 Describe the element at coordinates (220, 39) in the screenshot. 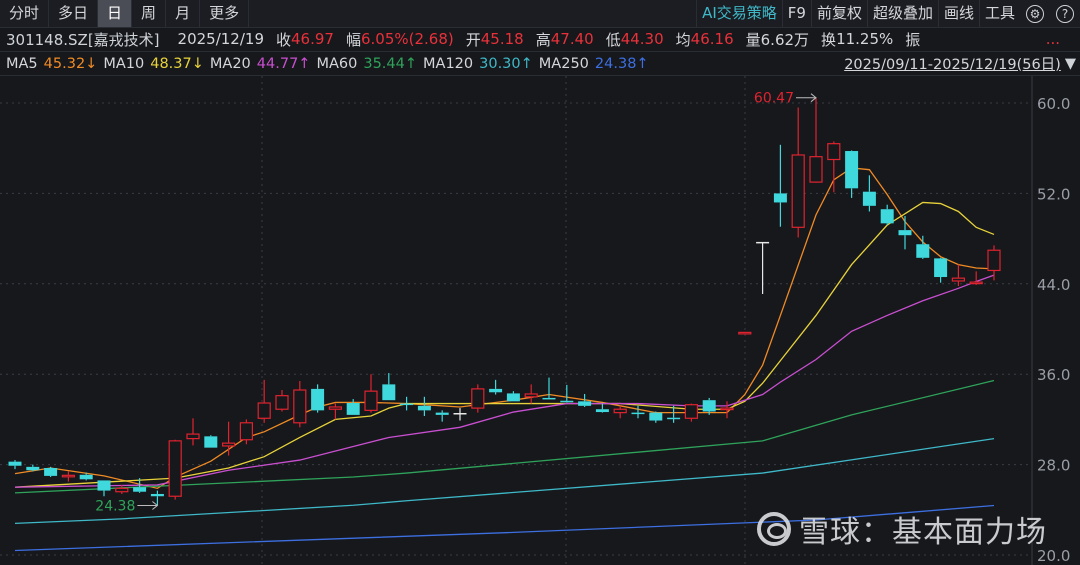

I see `quote-date: 2025/12/19` at that location.